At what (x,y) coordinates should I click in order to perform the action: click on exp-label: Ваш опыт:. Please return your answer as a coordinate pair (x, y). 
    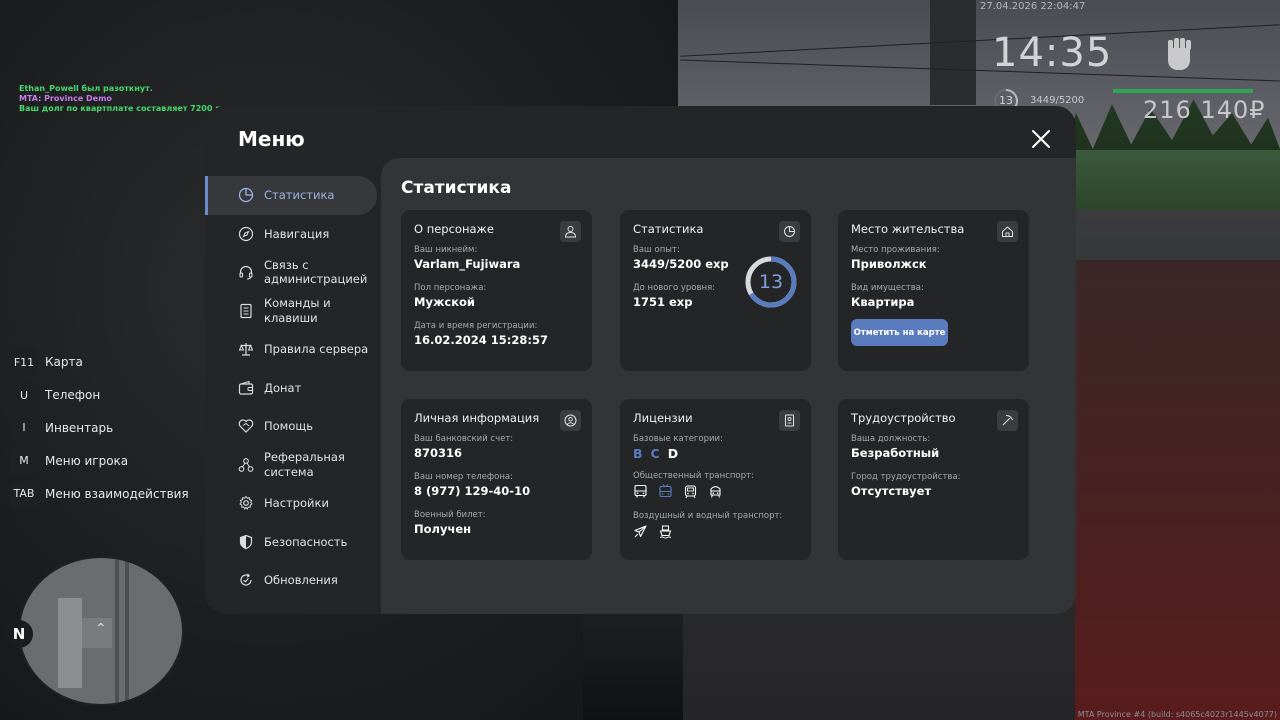
    Looking at the image, I should click on (656, 250).